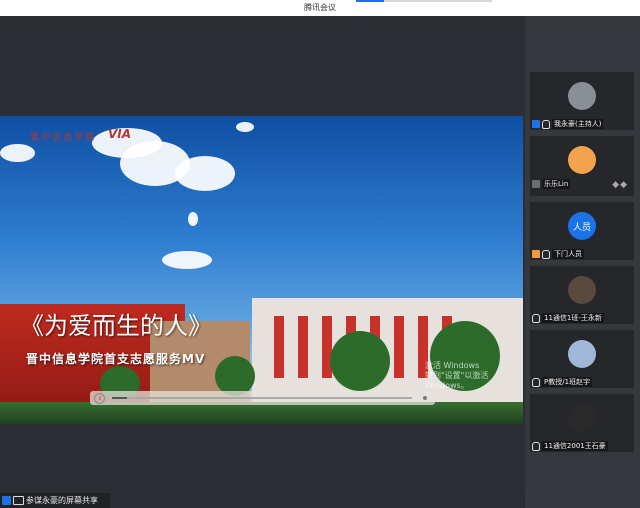 The image size is (640, 508). I want to click on screen-share-indicator: 参谋永豪的屏幕共享, so click(55, 500).